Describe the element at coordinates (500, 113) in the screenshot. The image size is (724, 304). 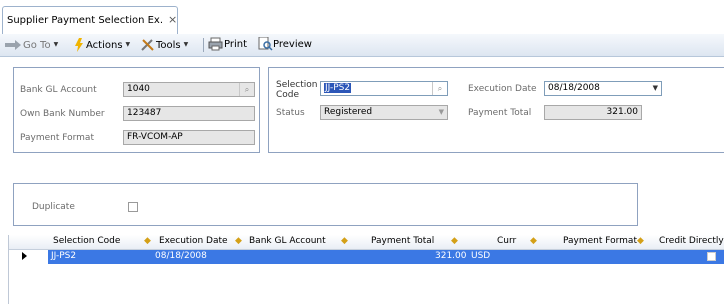
I see `payment-total-label: Payment Total` at that location.